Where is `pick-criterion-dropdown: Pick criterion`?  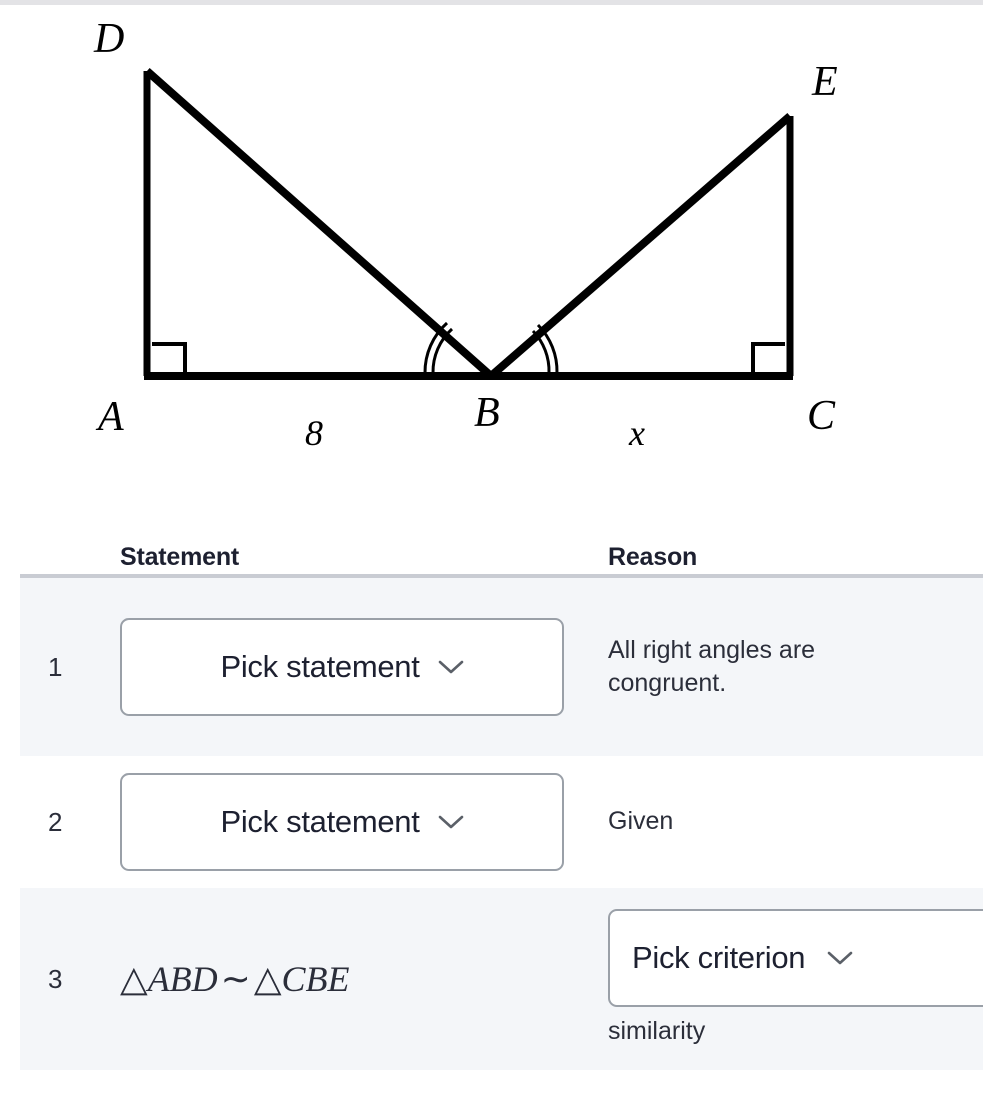
pick-criterion-dropdown: Pick criterion is located at coordinates (795, 958).